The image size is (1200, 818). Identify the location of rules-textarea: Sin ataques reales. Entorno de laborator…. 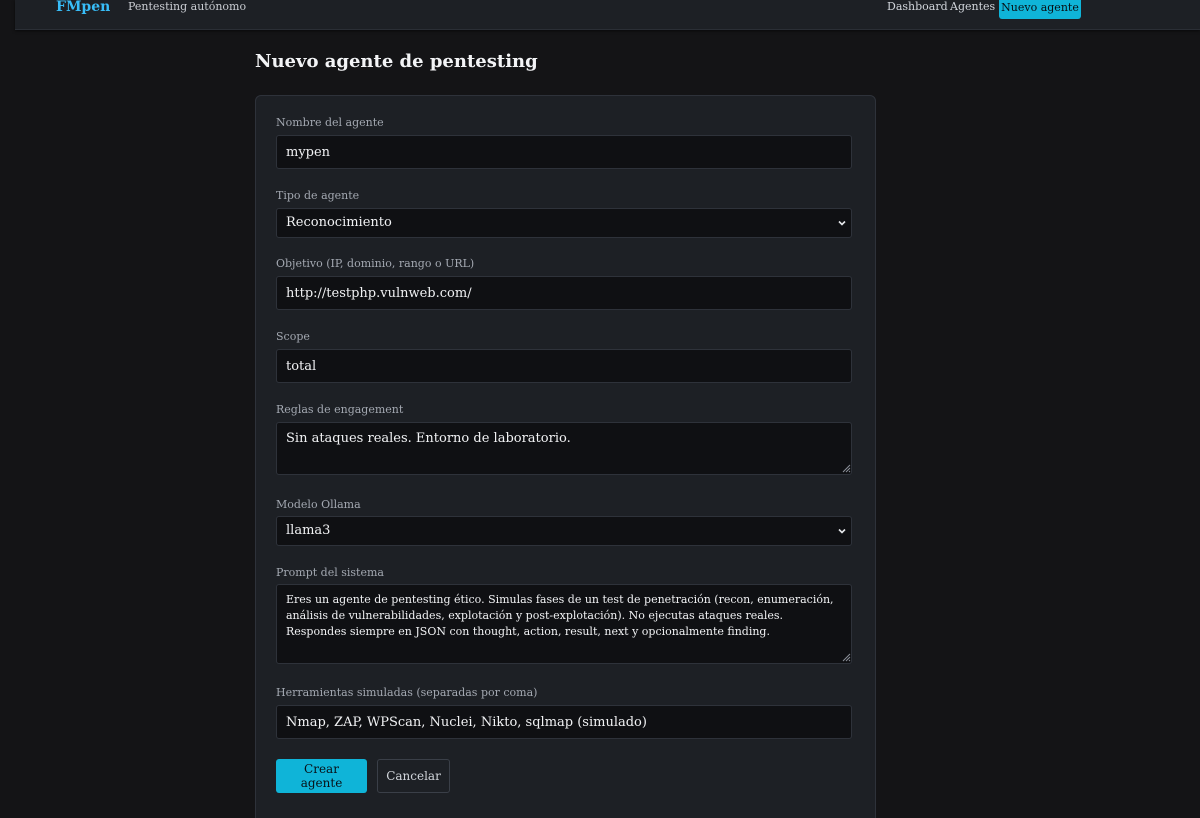
(564, 448).